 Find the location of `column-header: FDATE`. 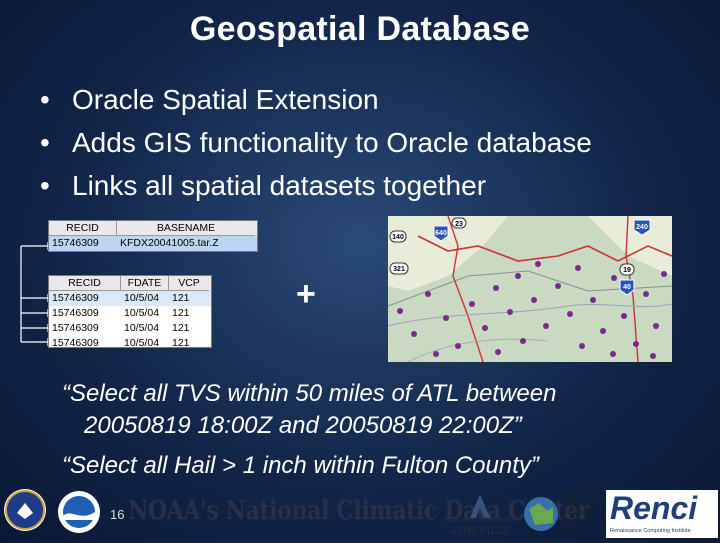

column-header: FDATE is located at coordinates (145, 283).